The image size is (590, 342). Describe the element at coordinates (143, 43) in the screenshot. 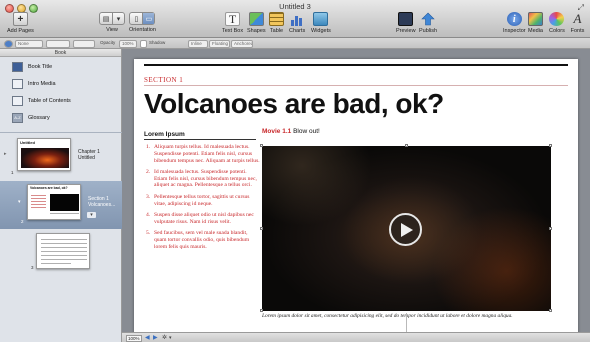

I see `shadow-checkbox` at that location.